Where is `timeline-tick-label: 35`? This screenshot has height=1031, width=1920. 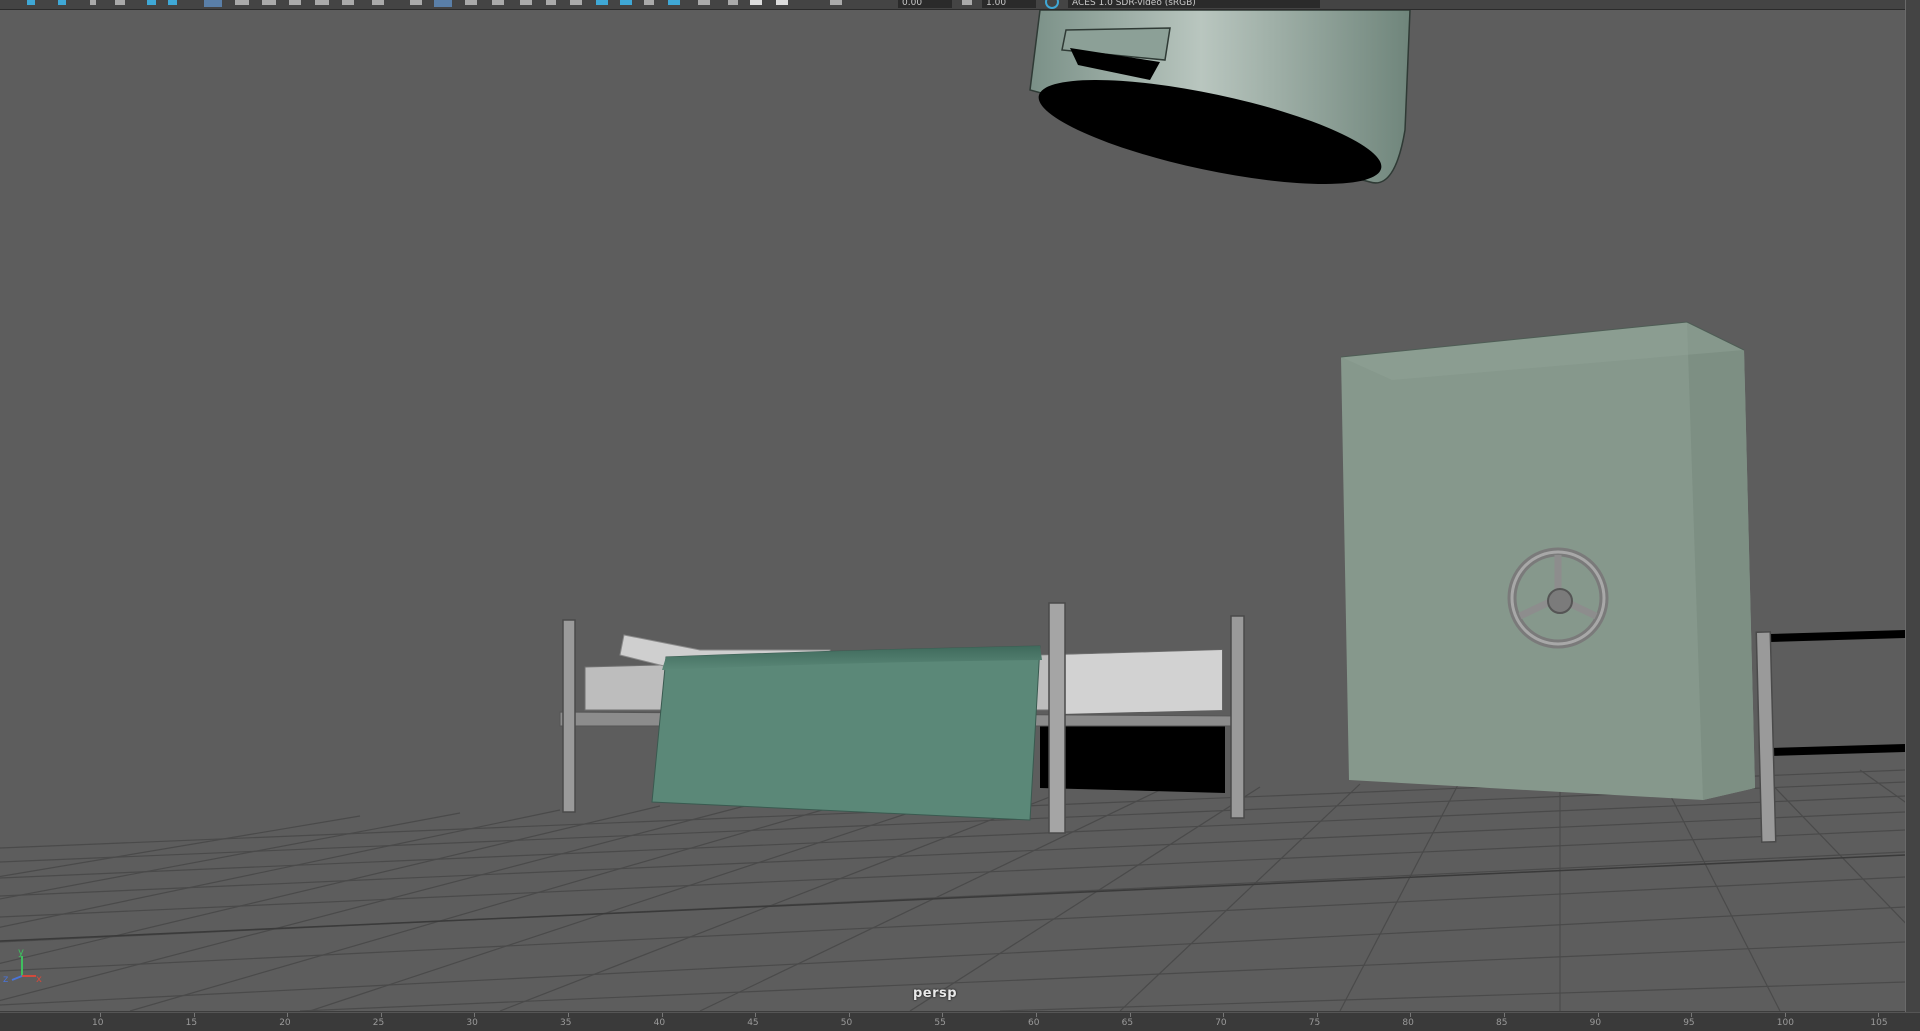
timeline-tick-label: 35 is located at coordinates (566, 1023).